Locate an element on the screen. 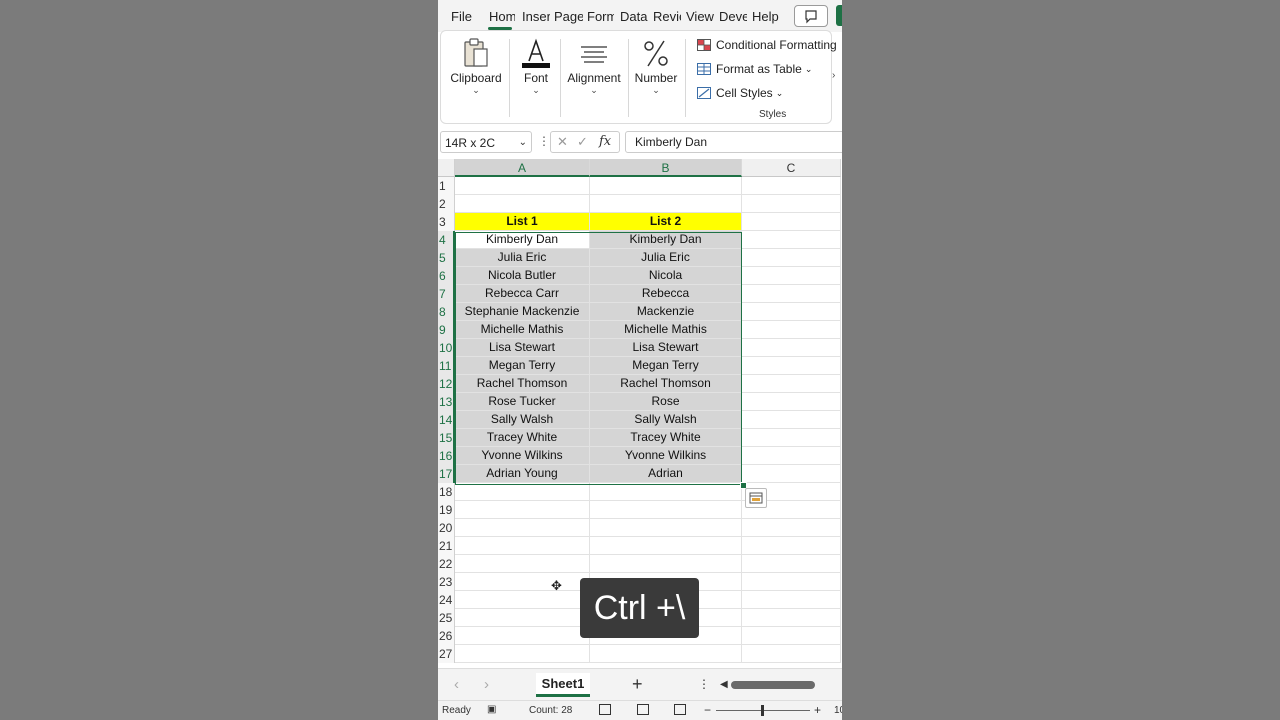  tab-help: Help is located at coordinates (767, 18).